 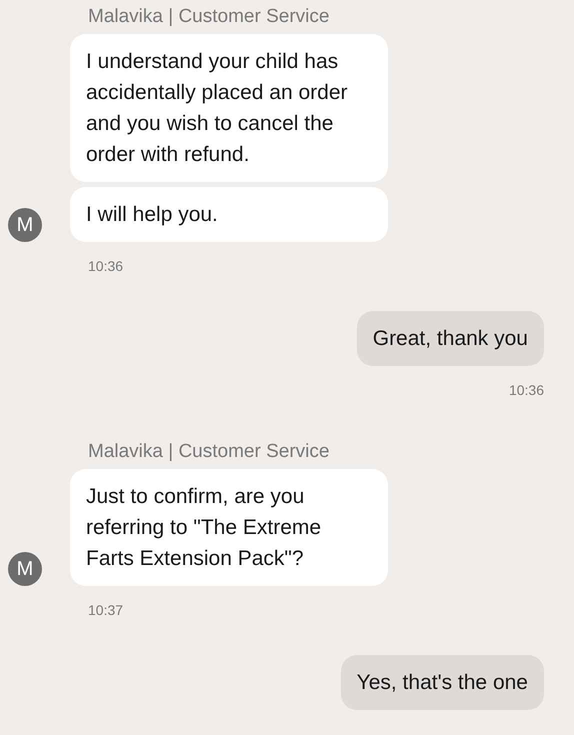 I want to click on message-bubble: Yes, that's the one, so click(x=442, y=682).